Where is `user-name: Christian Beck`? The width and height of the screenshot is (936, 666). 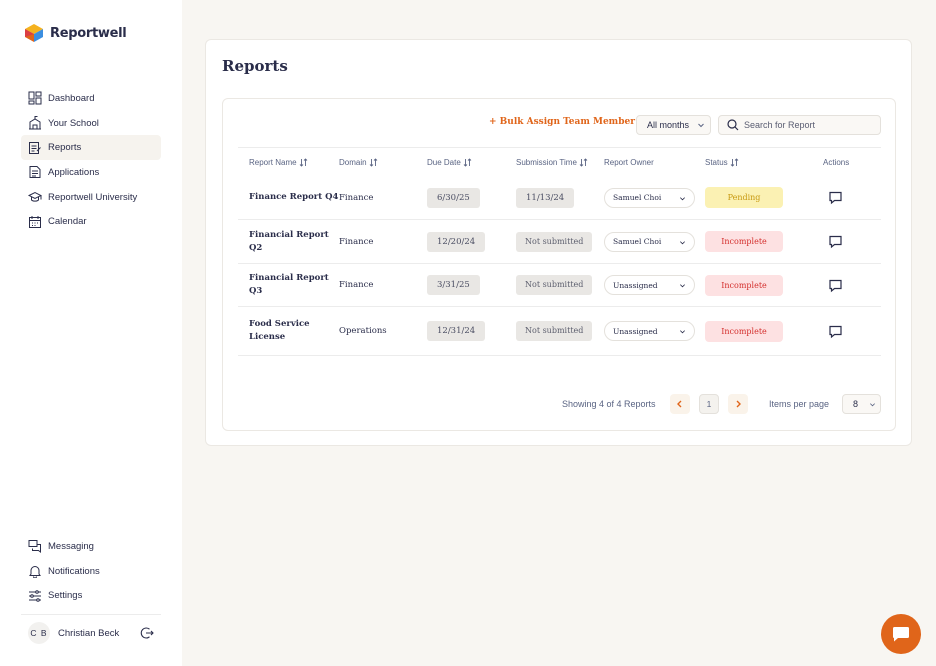 user-name: Christian Beck is located at coordinates (89, 633).